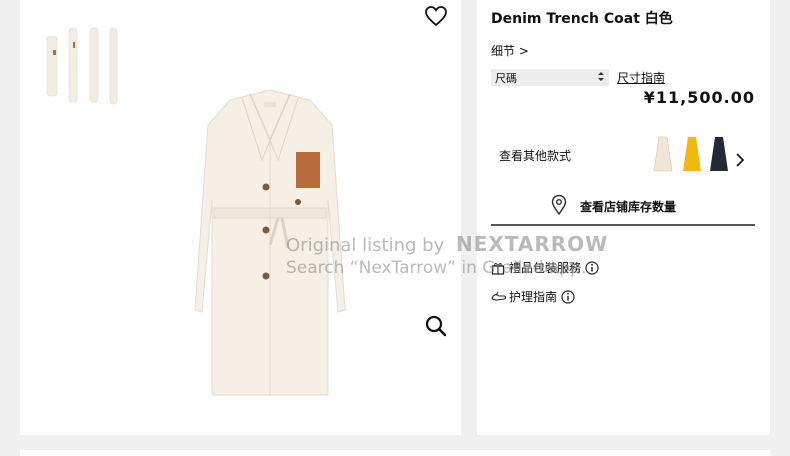 Image resolution: width=790 pixels, height=456 pixels. I want to click on thumbnail-front, so click(52, 66).